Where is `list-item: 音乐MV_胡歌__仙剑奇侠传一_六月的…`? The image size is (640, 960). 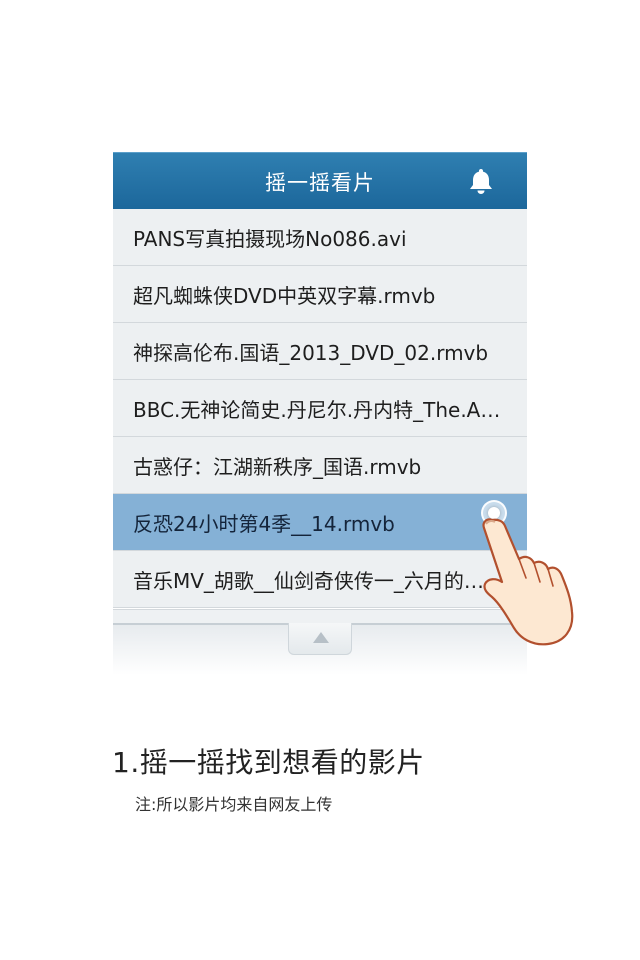 list-item: 音乐MV_胡歌__仙剑奇侠传一_六月的… is located at coordinates (320, 579).